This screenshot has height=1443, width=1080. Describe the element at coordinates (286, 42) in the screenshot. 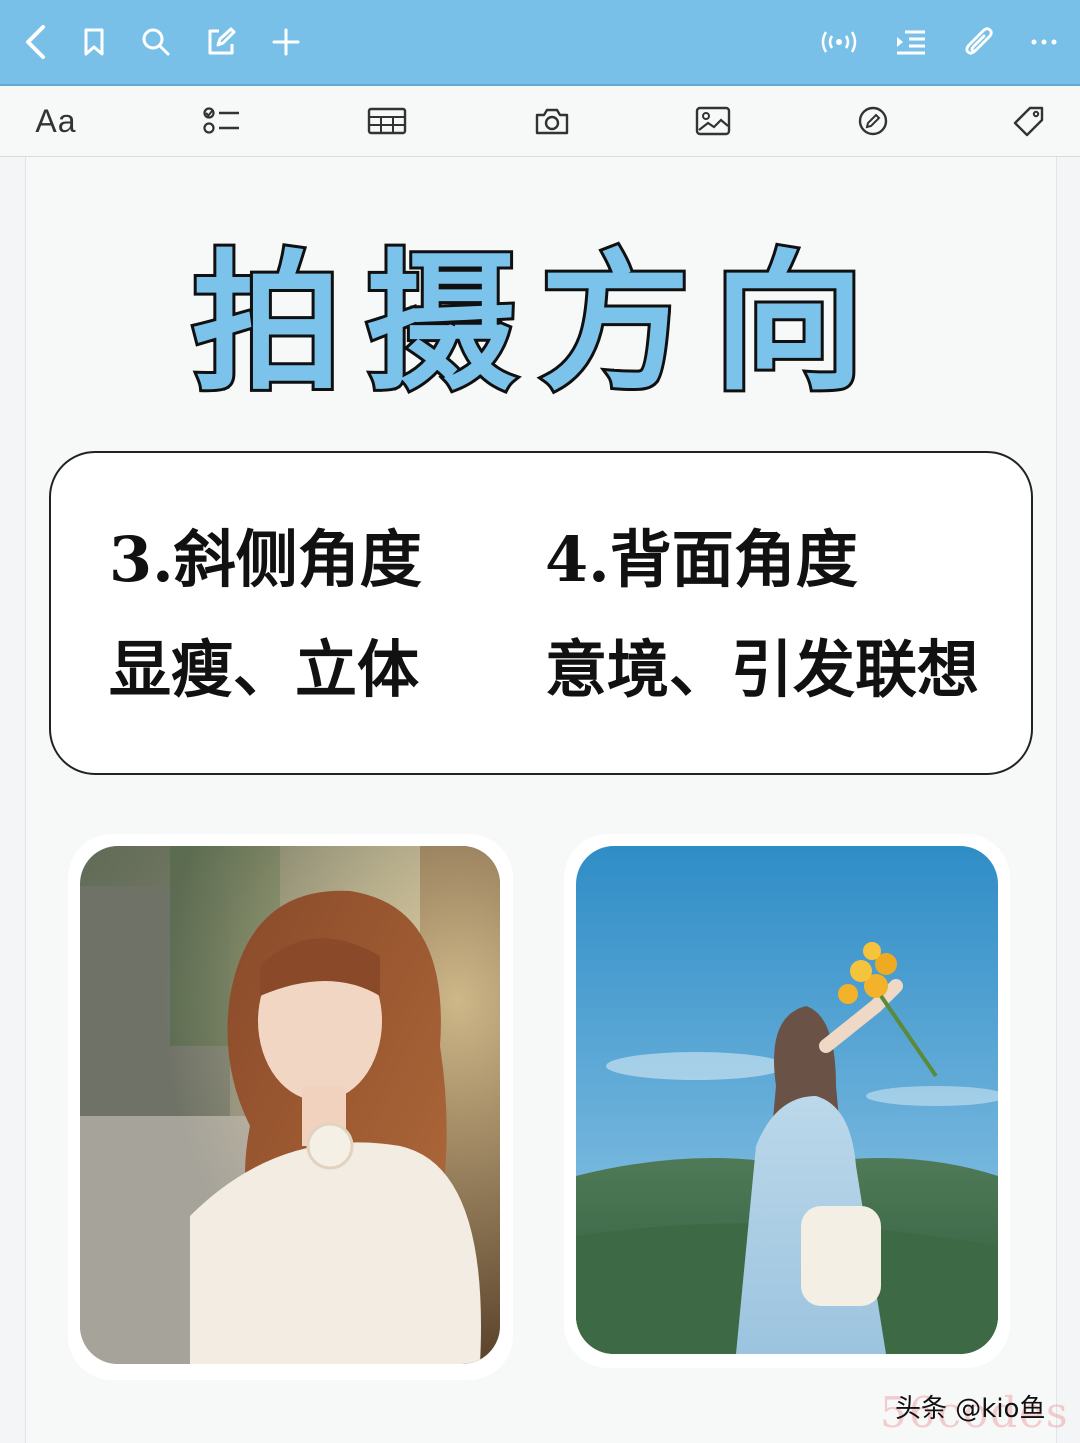

I see `plus-icon` at that location.